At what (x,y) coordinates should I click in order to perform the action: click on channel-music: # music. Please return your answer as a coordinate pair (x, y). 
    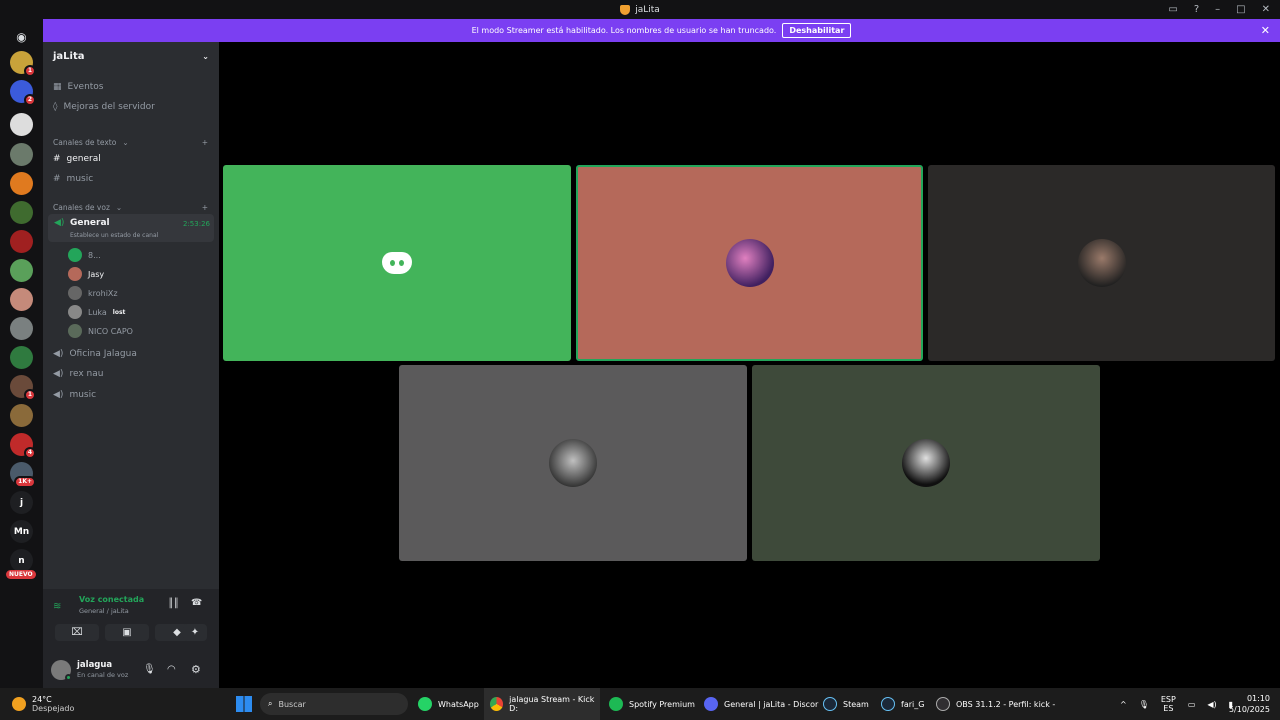
    Looking at the image, I should click on (131, 179).